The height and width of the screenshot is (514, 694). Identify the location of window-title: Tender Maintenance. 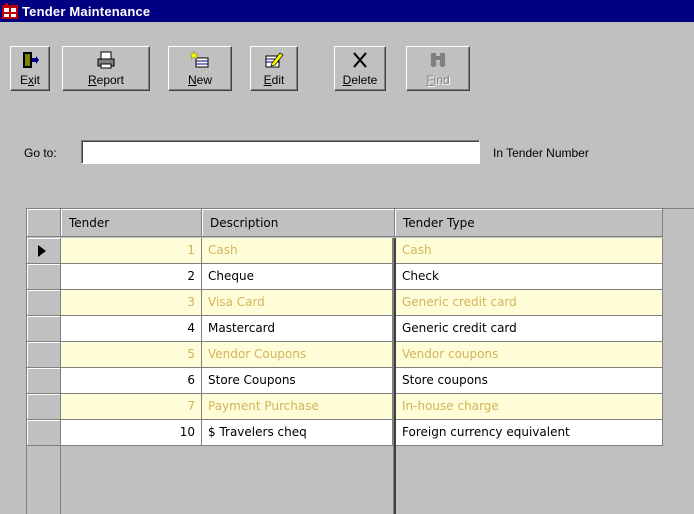
(86, 11).